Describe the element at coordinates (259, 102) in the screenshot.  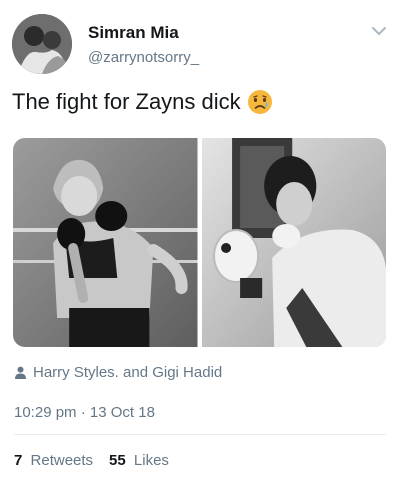
I see `sad-tear-face-emoji-icon` at that location.